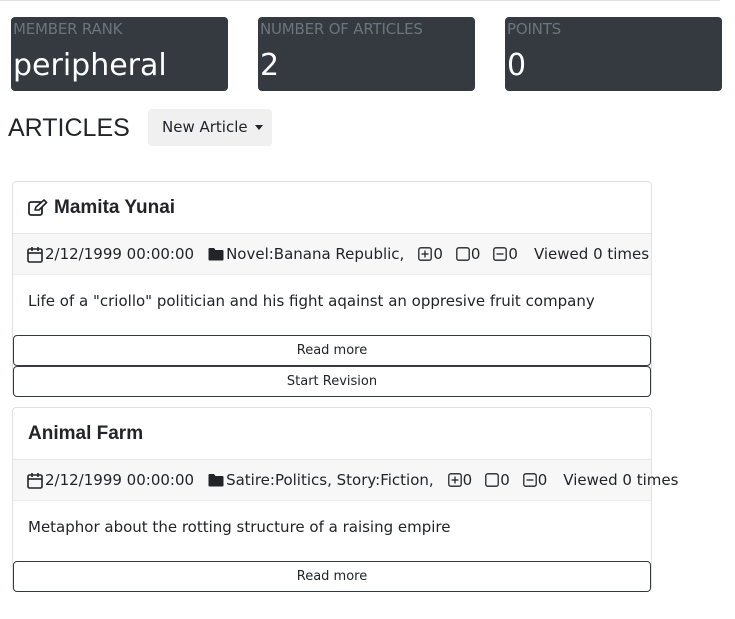  What do you see at coordinates (360, 0) in the screenshot?
I see `top-divider` at bounding box center [360, 0].